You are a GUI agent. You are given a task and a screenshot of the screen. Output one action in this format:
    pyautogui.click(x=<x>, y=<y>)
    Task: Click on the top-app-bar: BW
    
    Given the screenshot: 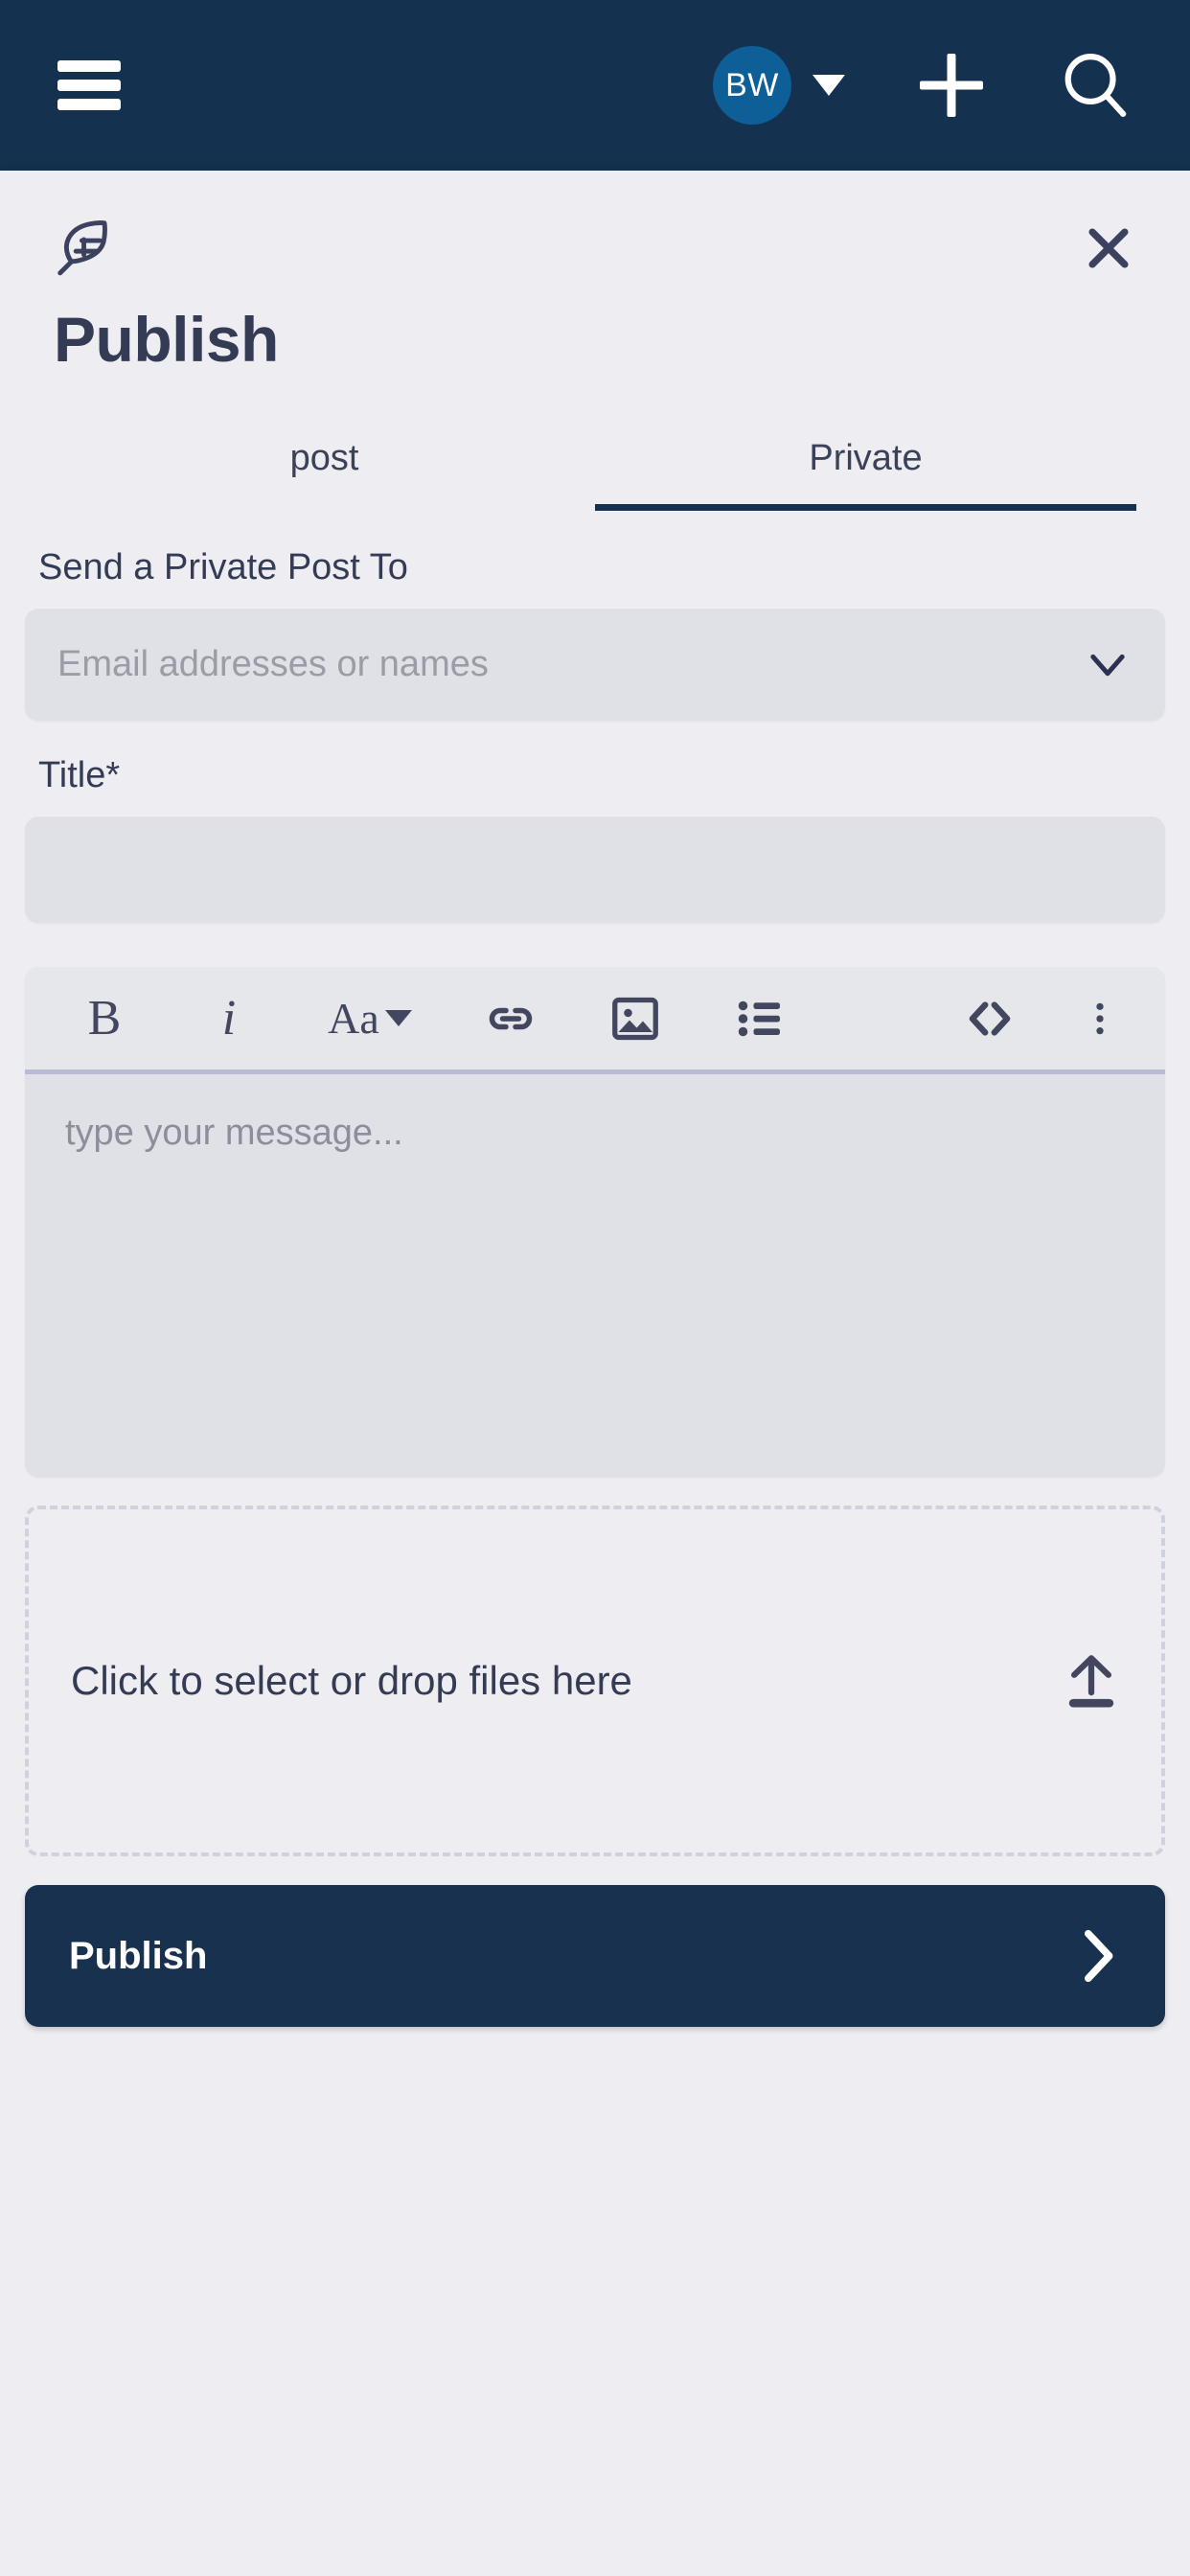 What is the action you would take?
    pyautogui.click(x=595, y=85)
    